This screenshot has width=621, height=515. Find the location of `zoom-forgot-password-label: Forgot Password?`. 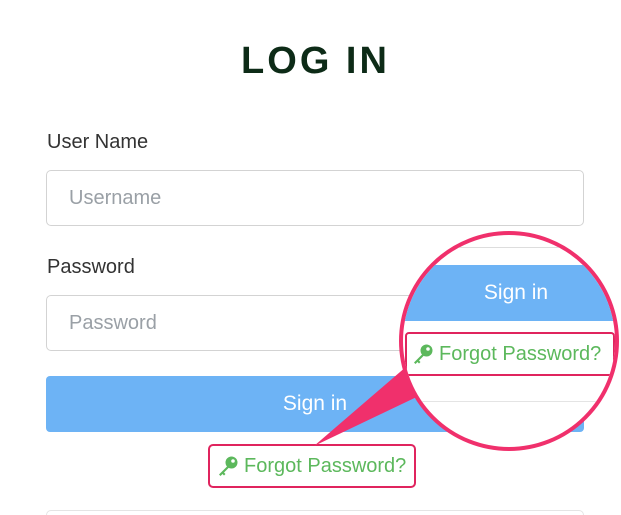

zoom-forgot-password-label: Forgot Password? is located at coordinates (520, 353).